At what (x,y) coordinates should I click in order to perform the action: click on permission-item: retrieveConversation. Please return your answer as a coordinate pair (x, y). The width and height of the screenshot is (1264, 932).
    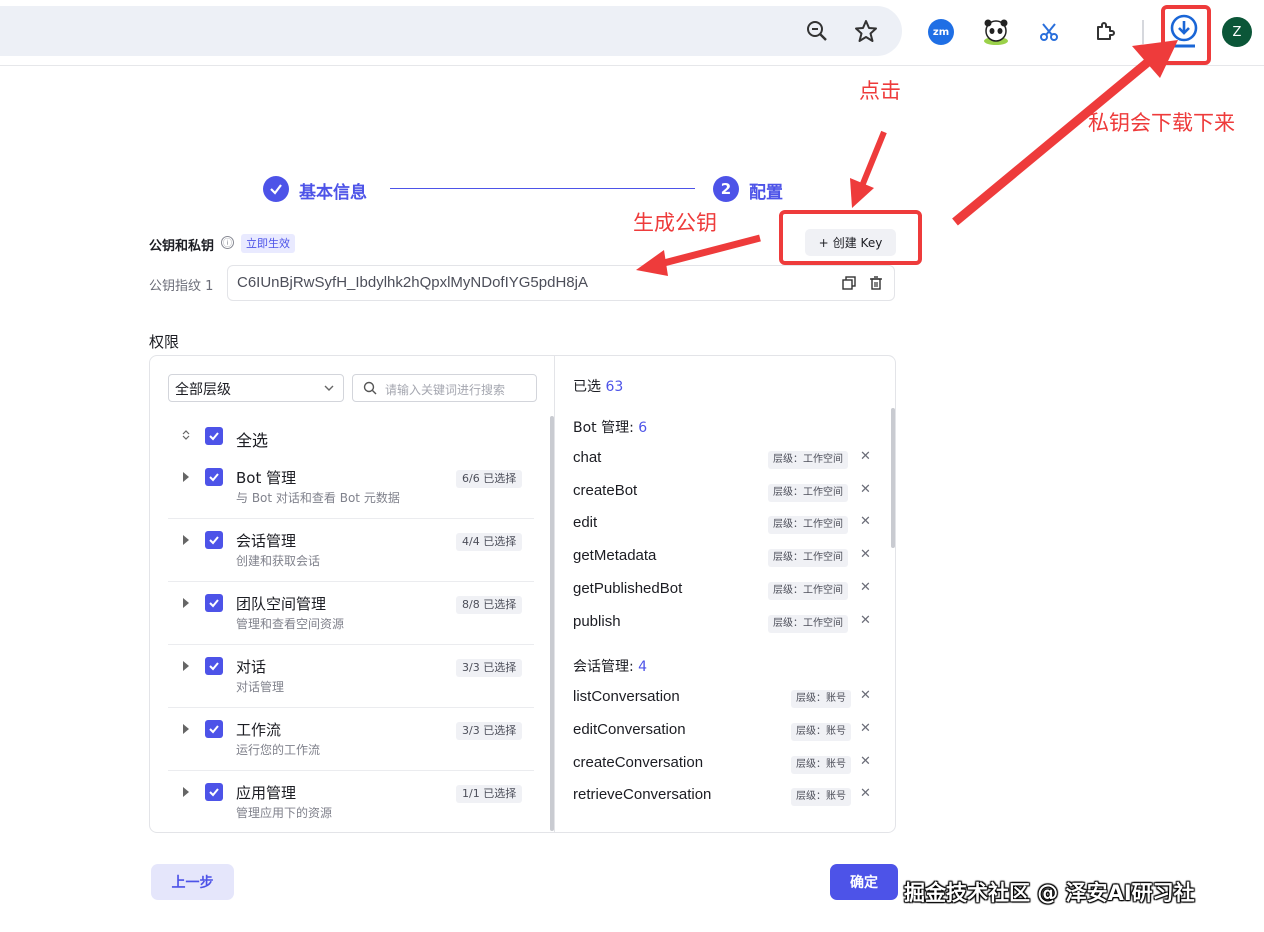
    Looking at the image, I should click on (642, 795).